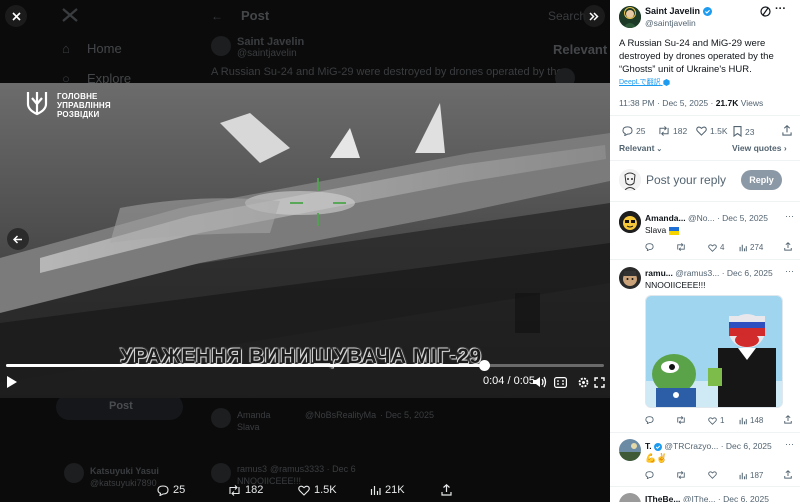 This screenshot has height=502, width=800. Describe the element at coordinates (757, 475) in the screenshot. I see `reply-views-count: 187` at that location.